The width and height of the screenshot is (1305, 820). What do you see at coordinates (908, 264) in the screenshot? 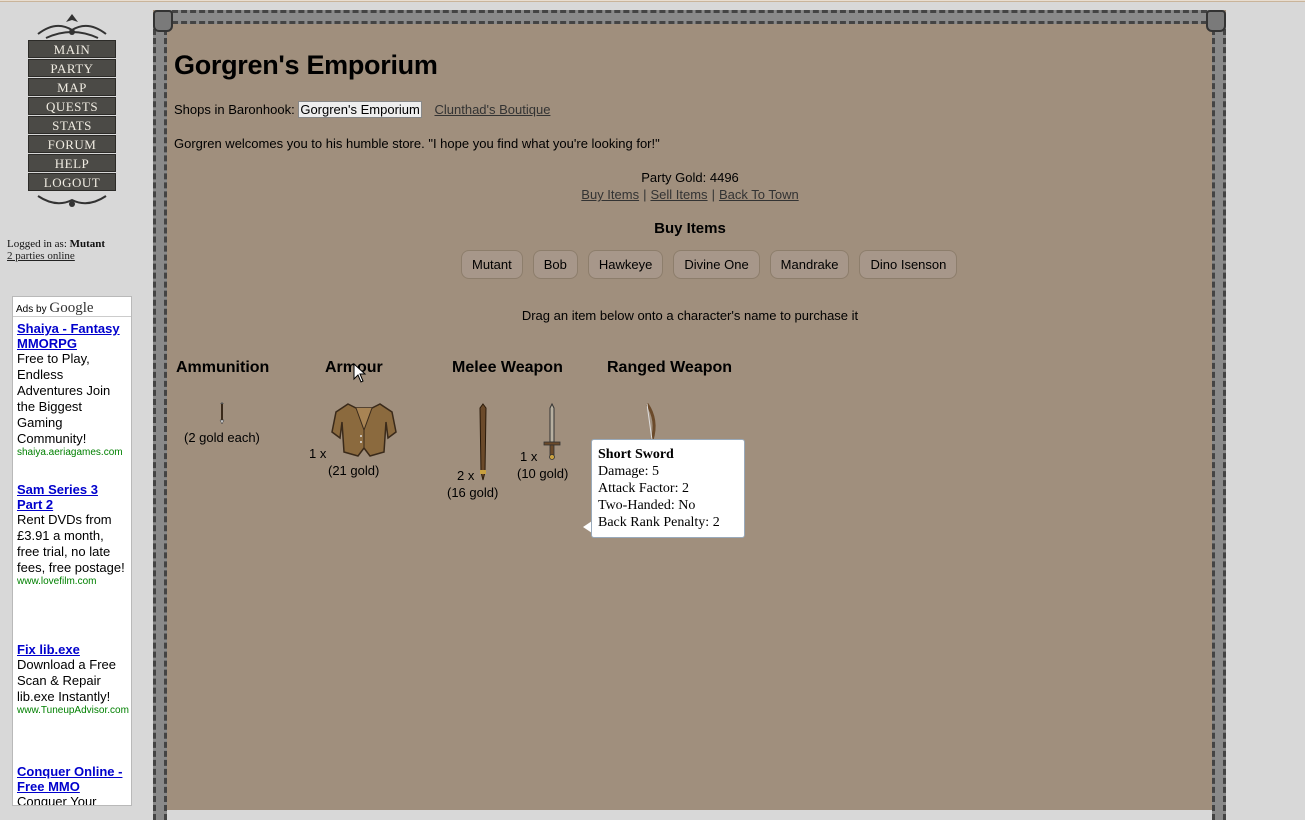
I see `character-dino-isenson: Dino Isenson` at bounding box center [908, 264].